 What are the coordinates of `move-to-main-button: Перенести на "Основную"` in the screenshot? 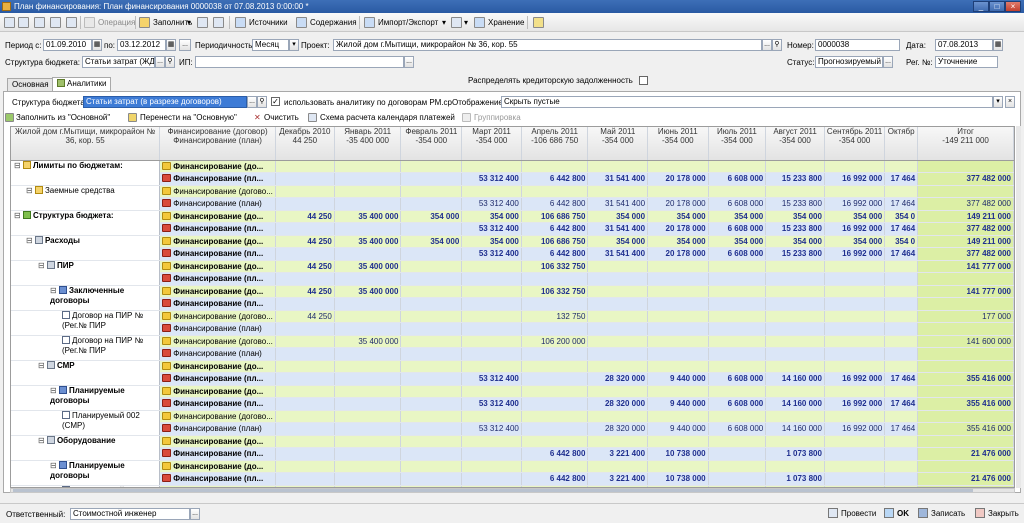 It's located at (188, 117).